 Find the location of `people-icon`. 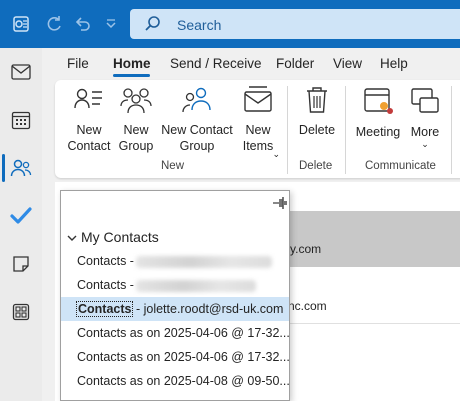

people-icon is located at coordinates (21, 168).